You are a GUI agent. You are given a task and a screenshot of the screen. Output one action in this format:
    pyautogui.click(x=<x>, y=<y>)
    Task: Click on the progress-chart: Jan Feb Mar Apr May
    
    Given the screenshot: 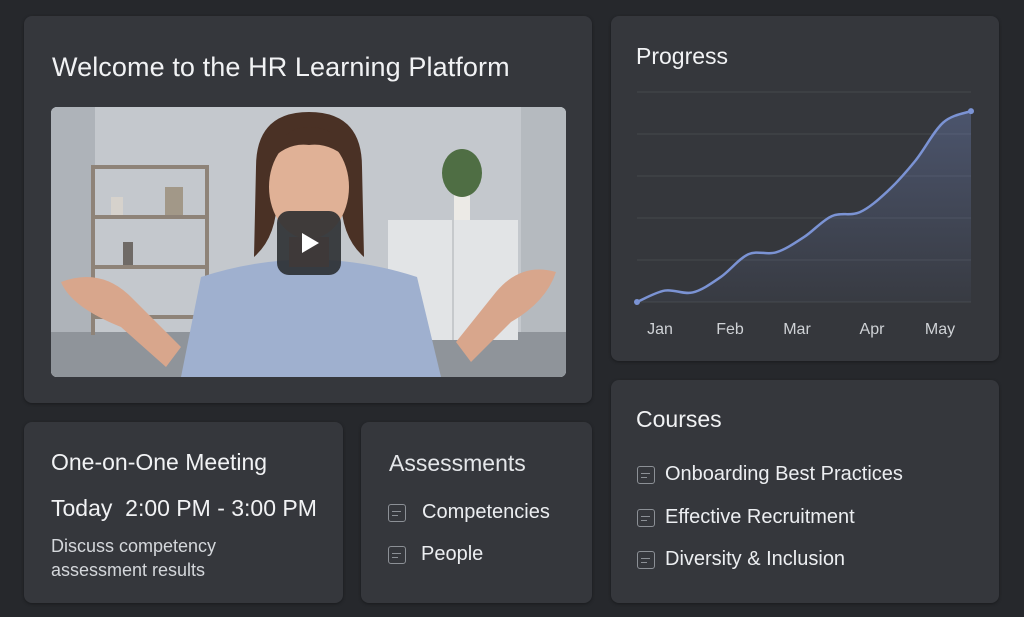 What is the action you would take?
    pyautogui.click(x=804, y=214)
    